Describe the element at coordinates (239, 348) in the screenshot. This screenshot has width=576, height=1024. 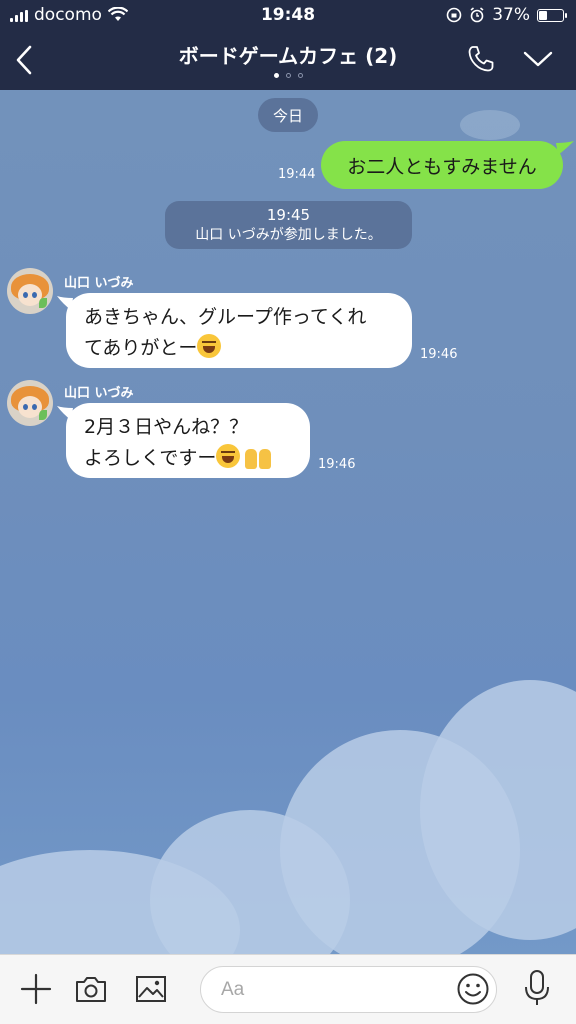
I see `message-line-with-emoji: てありがとー` at that location.